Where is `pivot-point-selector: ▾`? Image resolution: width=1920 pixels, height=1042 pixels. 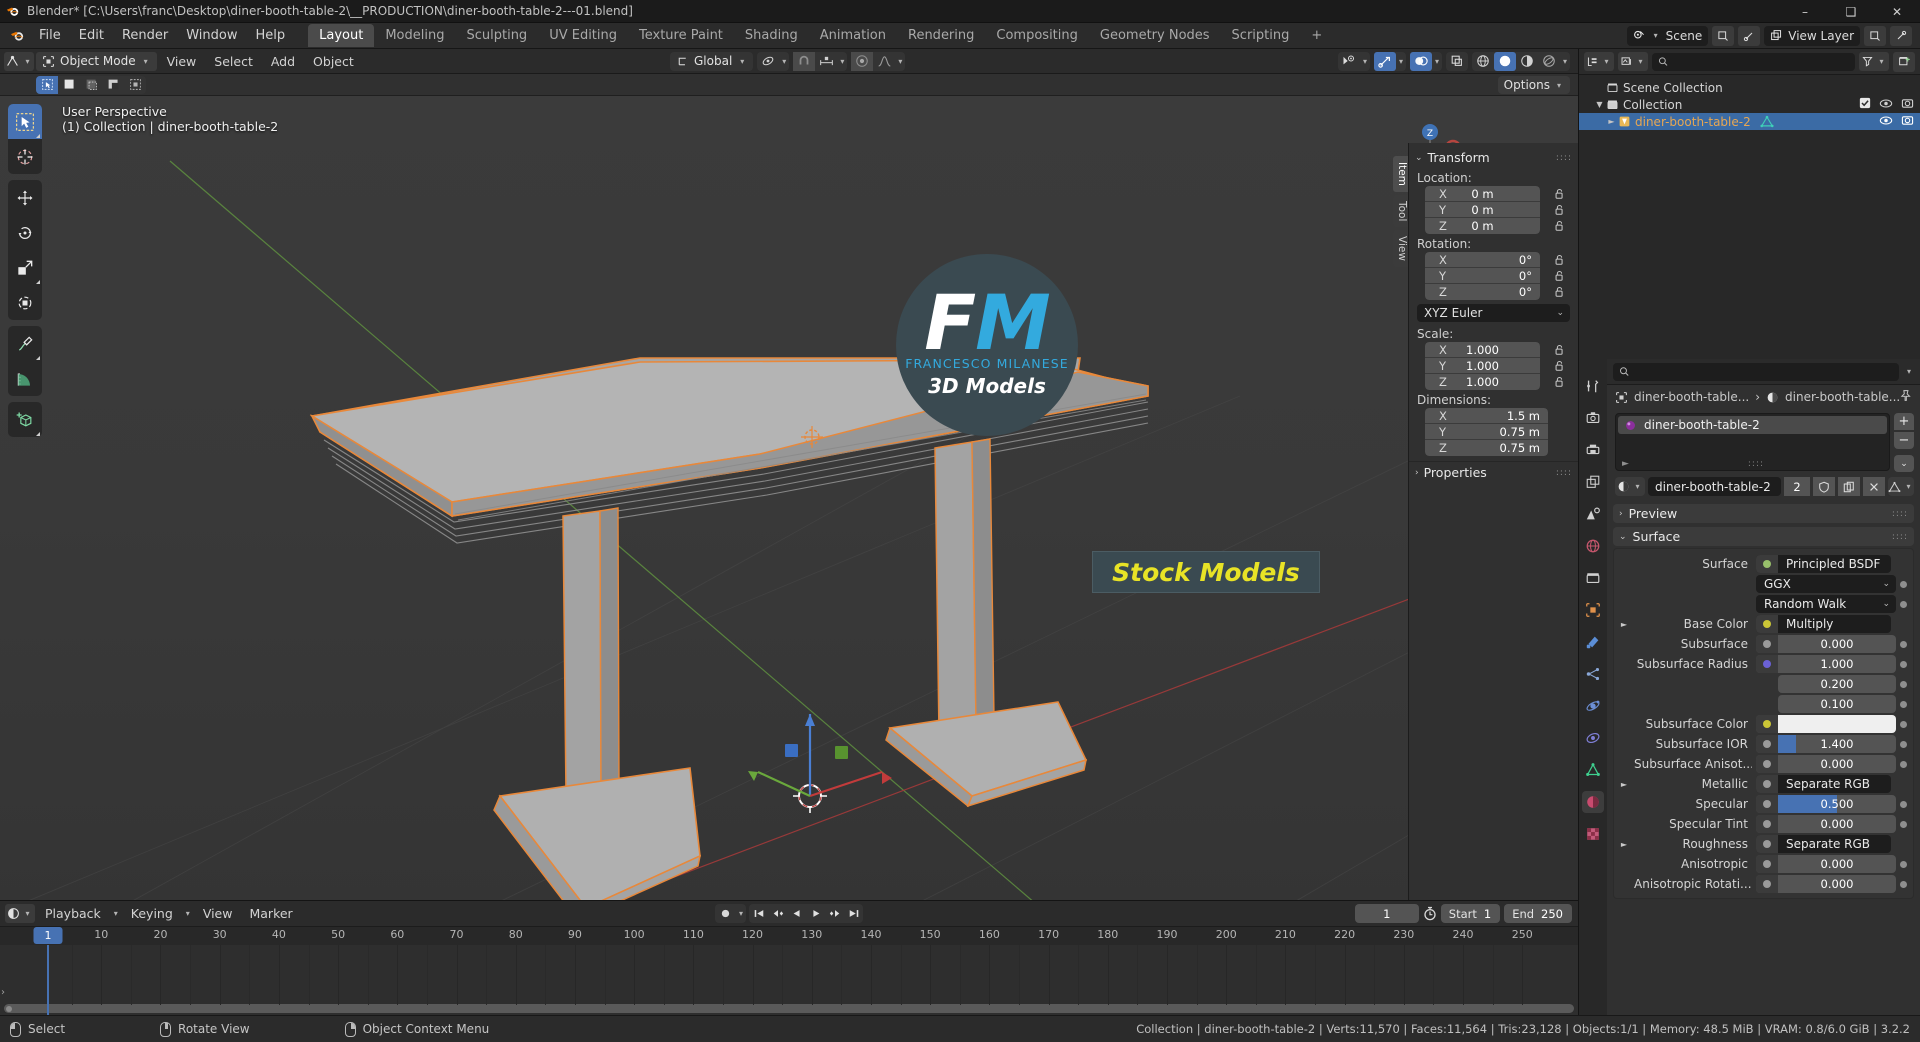
pivot-point-selector: ▾ is located at coordinates (773, 61).